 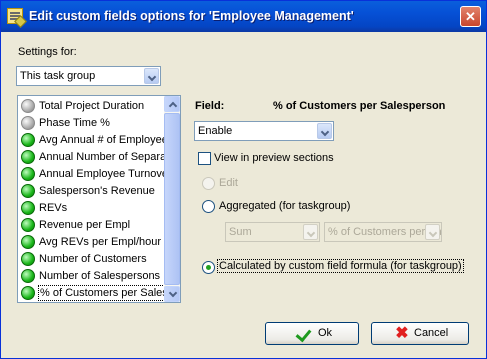 What do you see at coordinates (101, 293) in the screenshot?
I see `list-item-label: % of Customers per Salesperson` at bounding box center [101, 293].